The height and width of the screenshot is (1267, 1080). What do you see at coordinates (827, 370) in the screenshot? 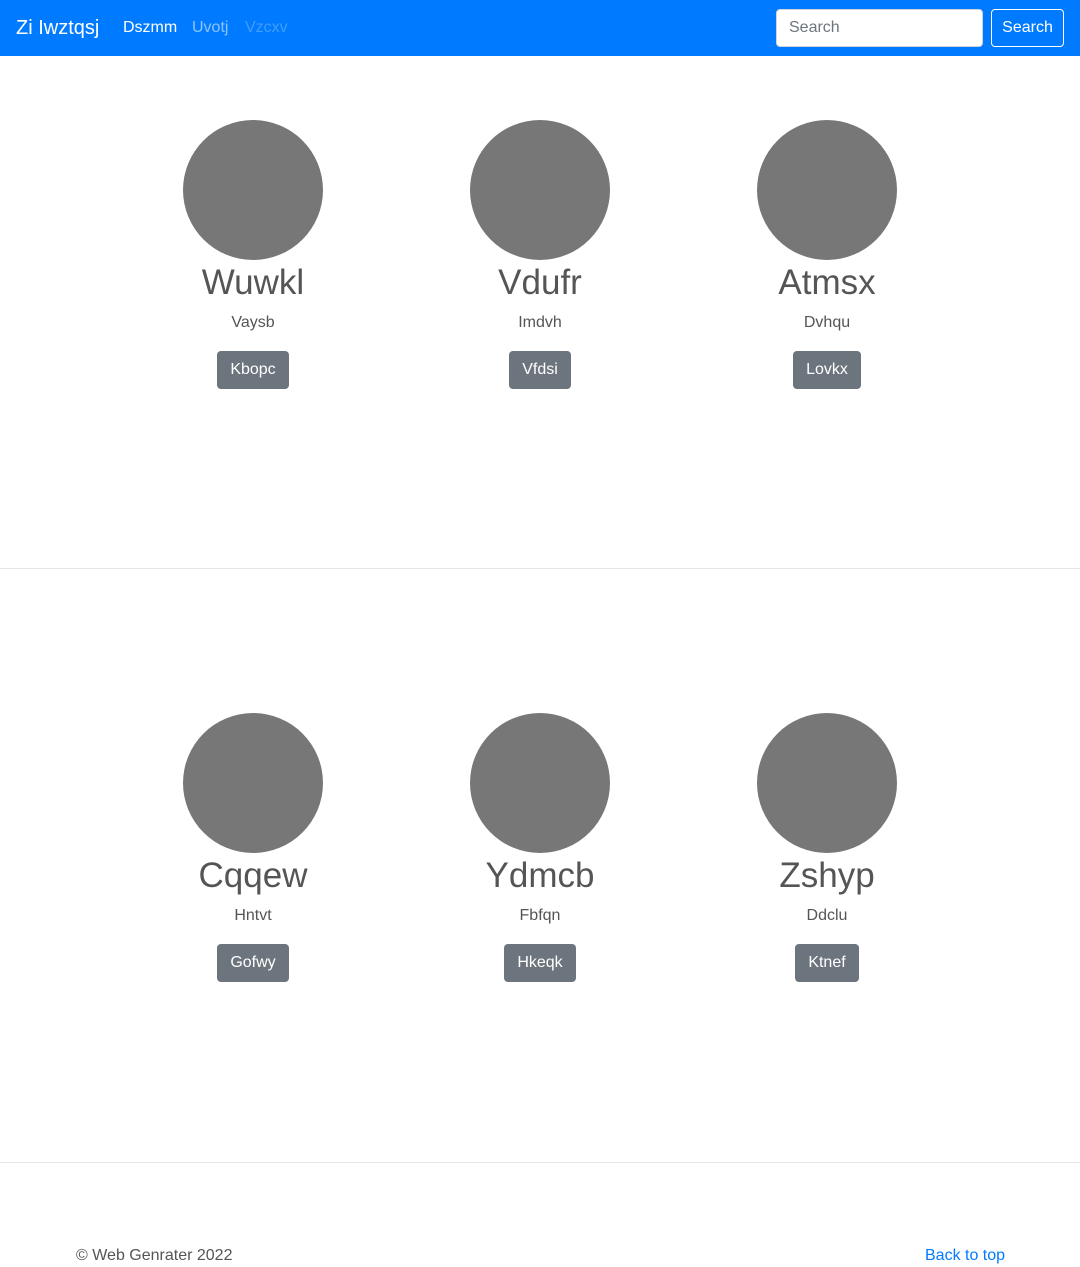
I see `card-button: Lovkx` at bounding box center [827, 370].